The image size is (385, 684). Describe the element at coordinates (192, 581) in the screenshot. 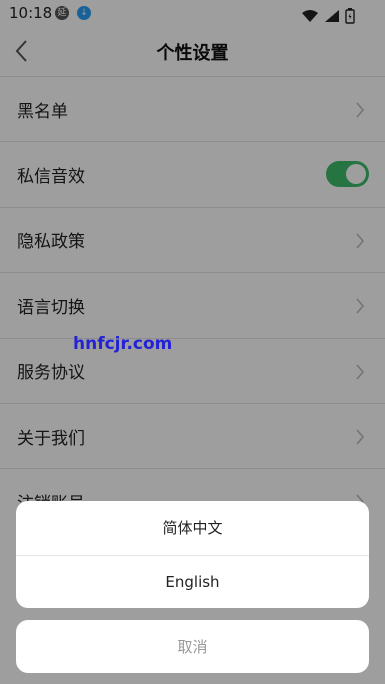

I see `language-option-english: English` at that location.